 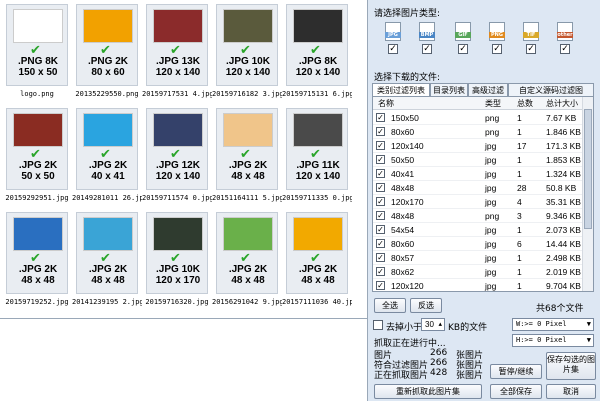 What do you see at coordinates (317, 302) in the screenshot?
I see `thumbnail-filename: 20157111036 40.jpg` at bounding box center [317, 302].